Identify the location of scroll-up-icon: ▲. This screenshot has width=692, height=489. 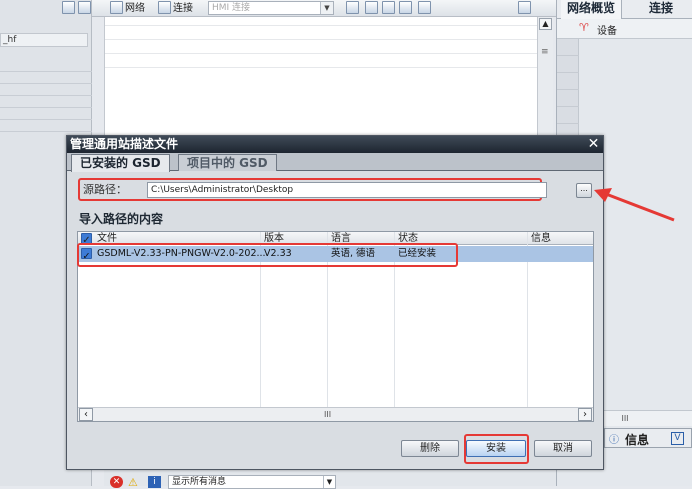
(545, 24).